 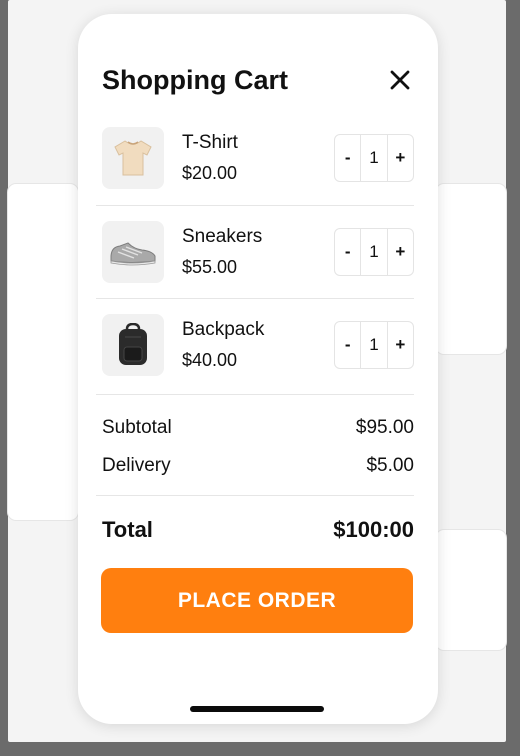 I want to click on close-icon, so click(x=400, y=80).